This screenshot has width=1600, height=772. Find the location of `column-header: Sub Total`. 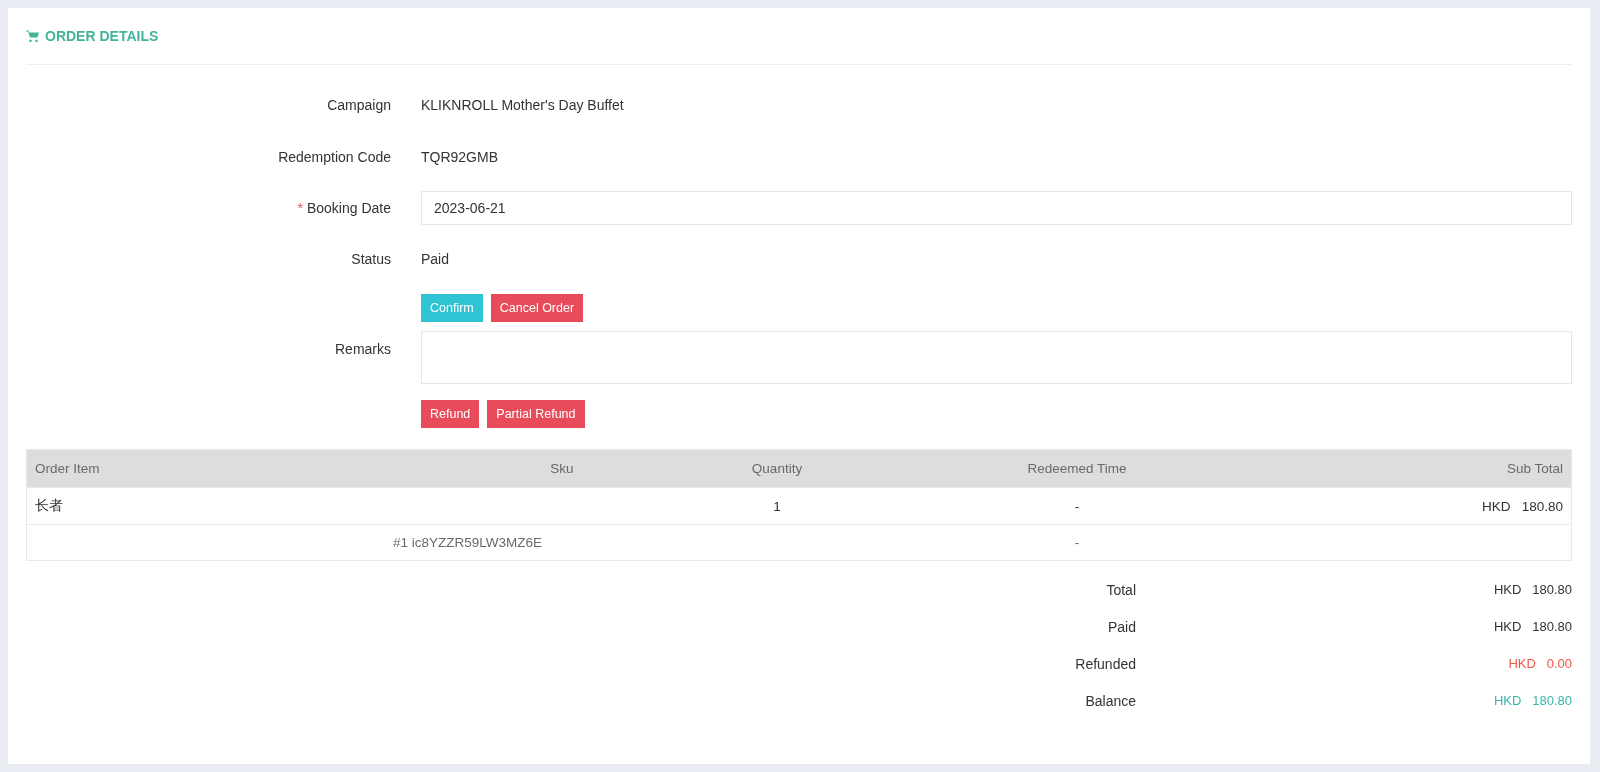

column-header: Sub Total is located at coordinates (1534, 468).